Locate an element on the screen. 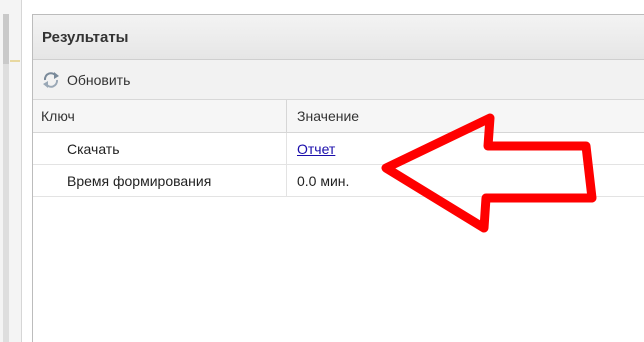  row-key-generation-time: Время формирования is located at coordinates (160, 180).